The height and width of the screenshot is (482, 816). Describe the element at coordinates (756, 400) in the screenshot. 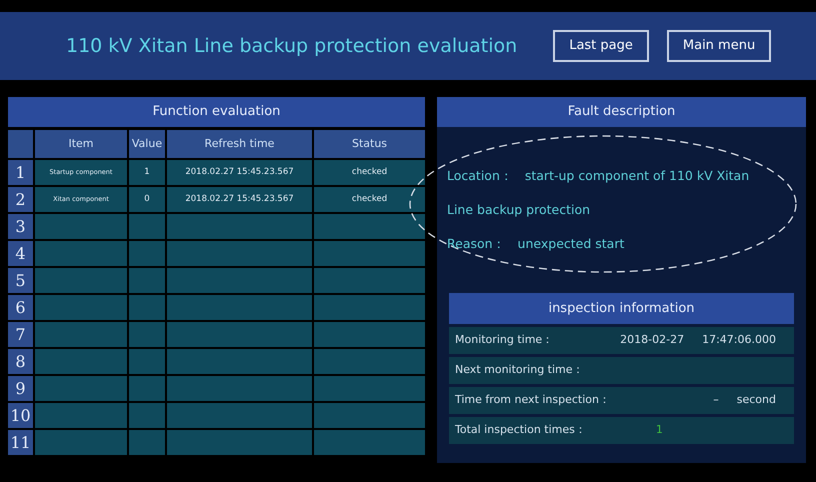

I see `info-value: second` at that location.